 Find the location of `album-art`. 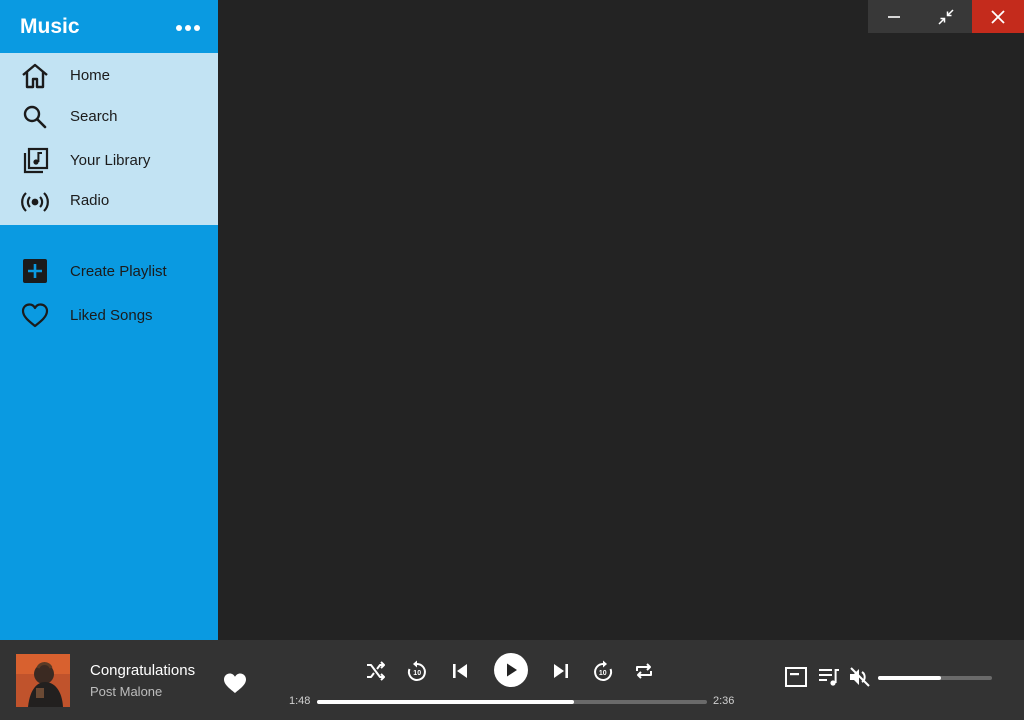

album-art is located at coordinates (43, 680).